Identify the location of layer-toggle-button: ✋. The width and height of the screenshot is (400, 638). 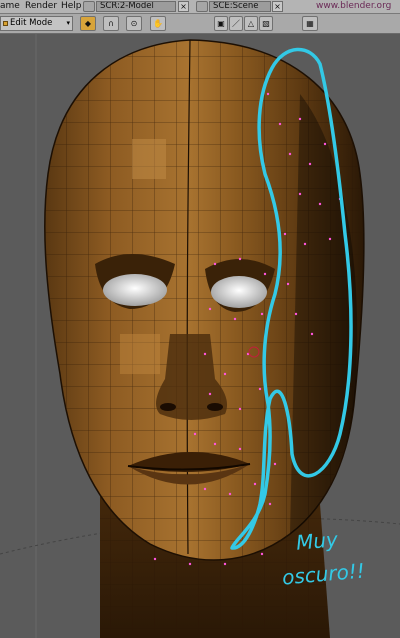
(158, 23).